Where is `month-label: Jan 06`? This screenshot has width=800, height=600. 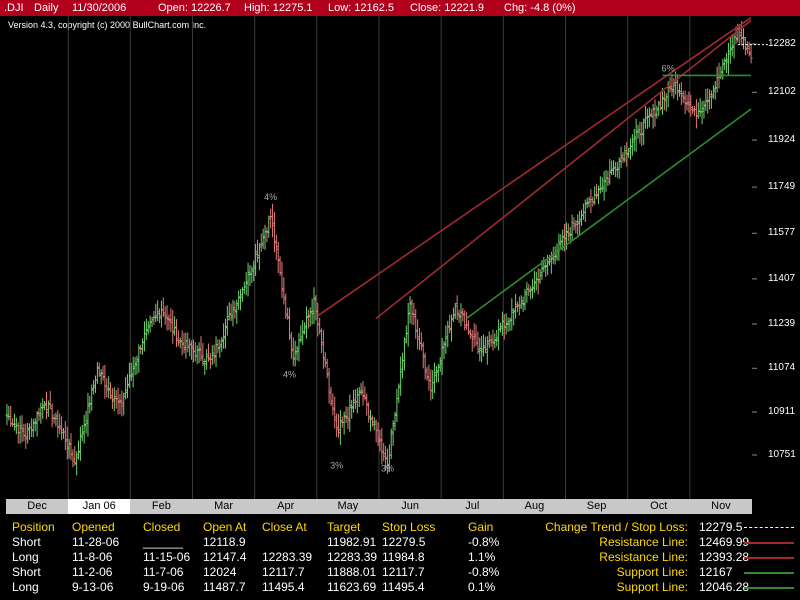 month-label: Jan 06 is located at coordinates (99, 506).